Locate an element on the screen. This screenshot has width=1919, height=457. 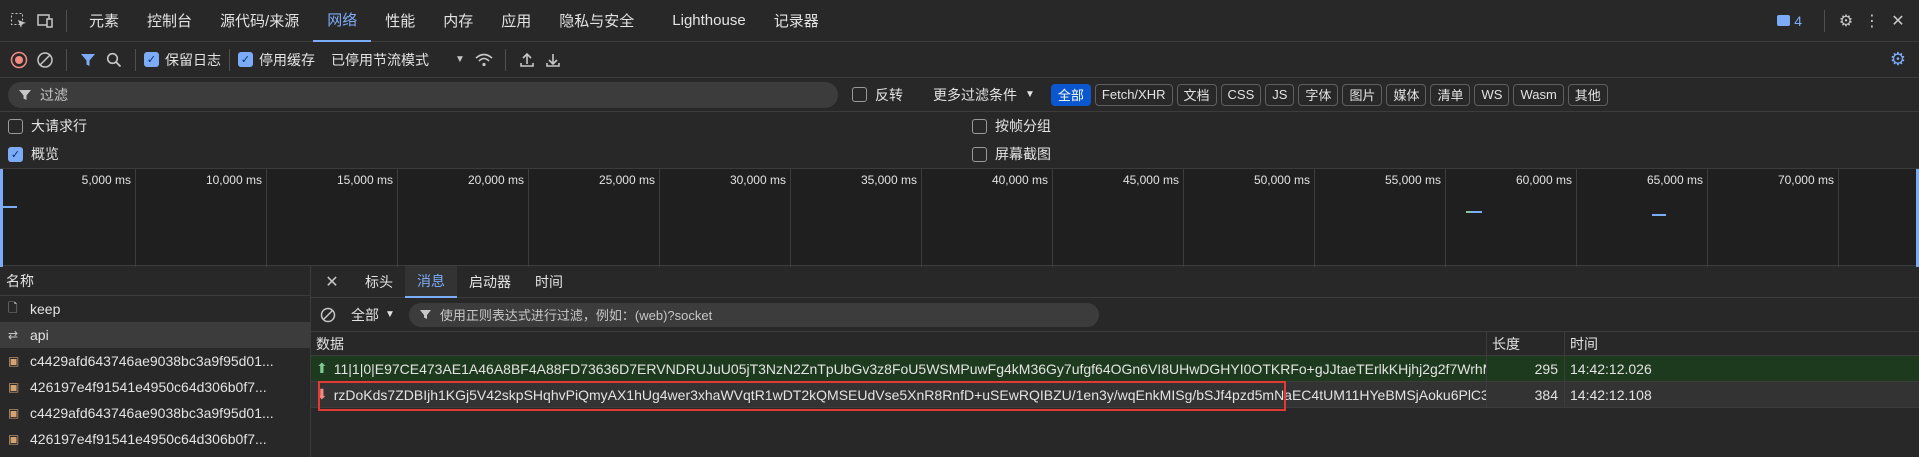
tab-7: 隐私与安全 is located at coordinates (596, 21).